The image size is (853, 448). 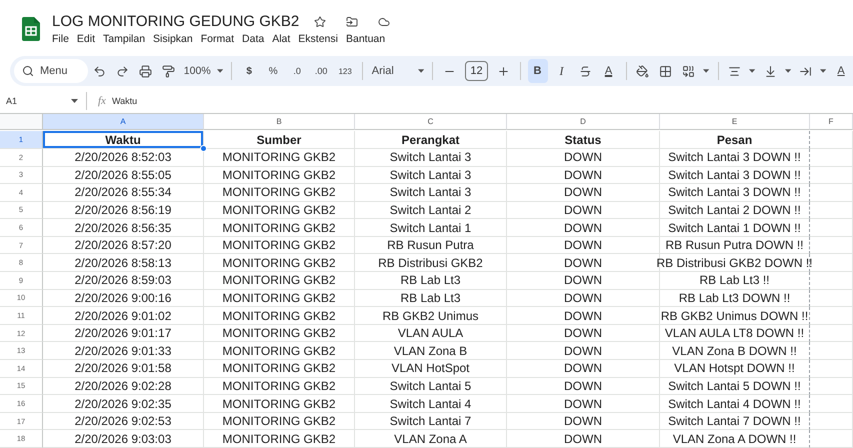 What do you see at coordinates (689, 71) in the screenshot?
I see `merge-cells-icon` at bounding box center [689, 71].